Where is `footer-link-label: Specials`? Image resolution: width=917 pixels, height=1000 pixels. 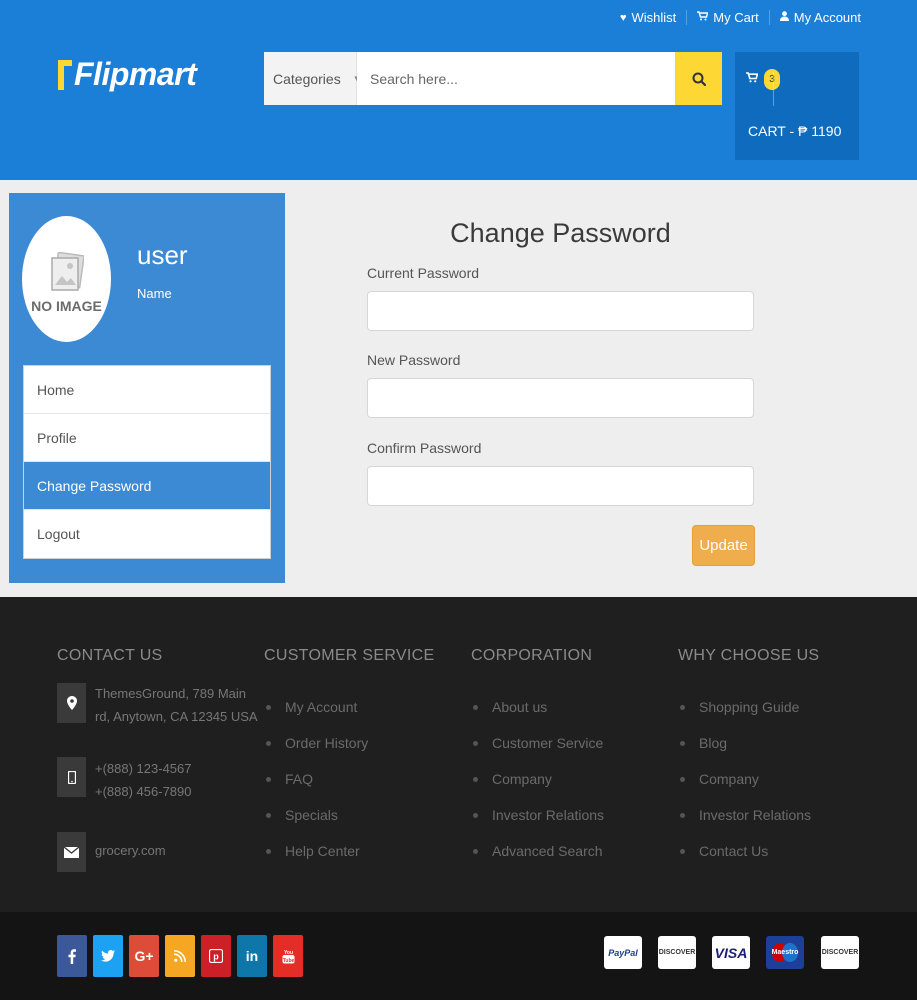
footer-link-label: Specials is located at coordinates (311, 815).